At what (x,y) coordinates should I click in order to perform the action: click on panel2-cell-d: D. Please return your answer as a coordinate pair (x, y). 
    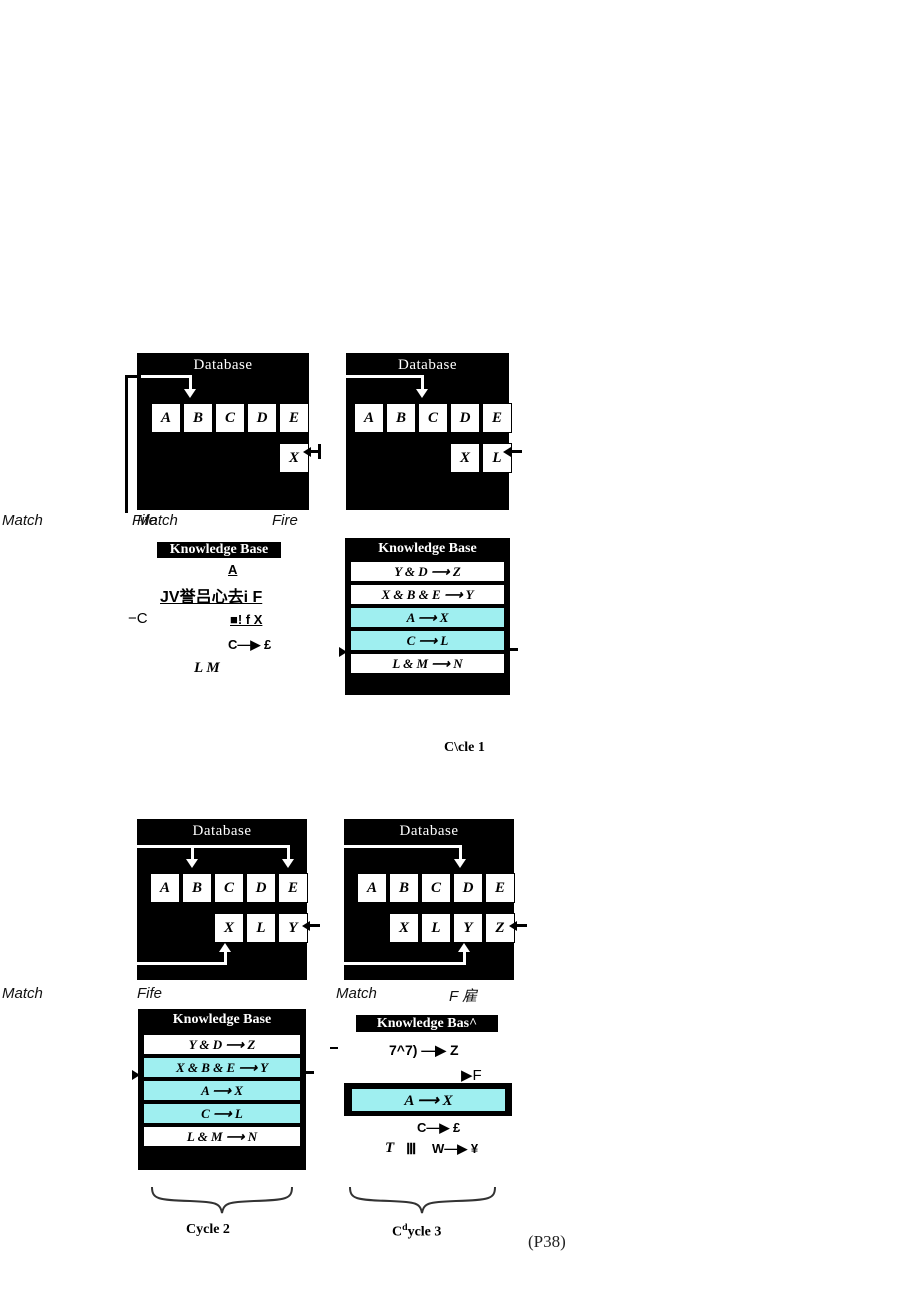
    Looking at the image, I should click on (465, 418).